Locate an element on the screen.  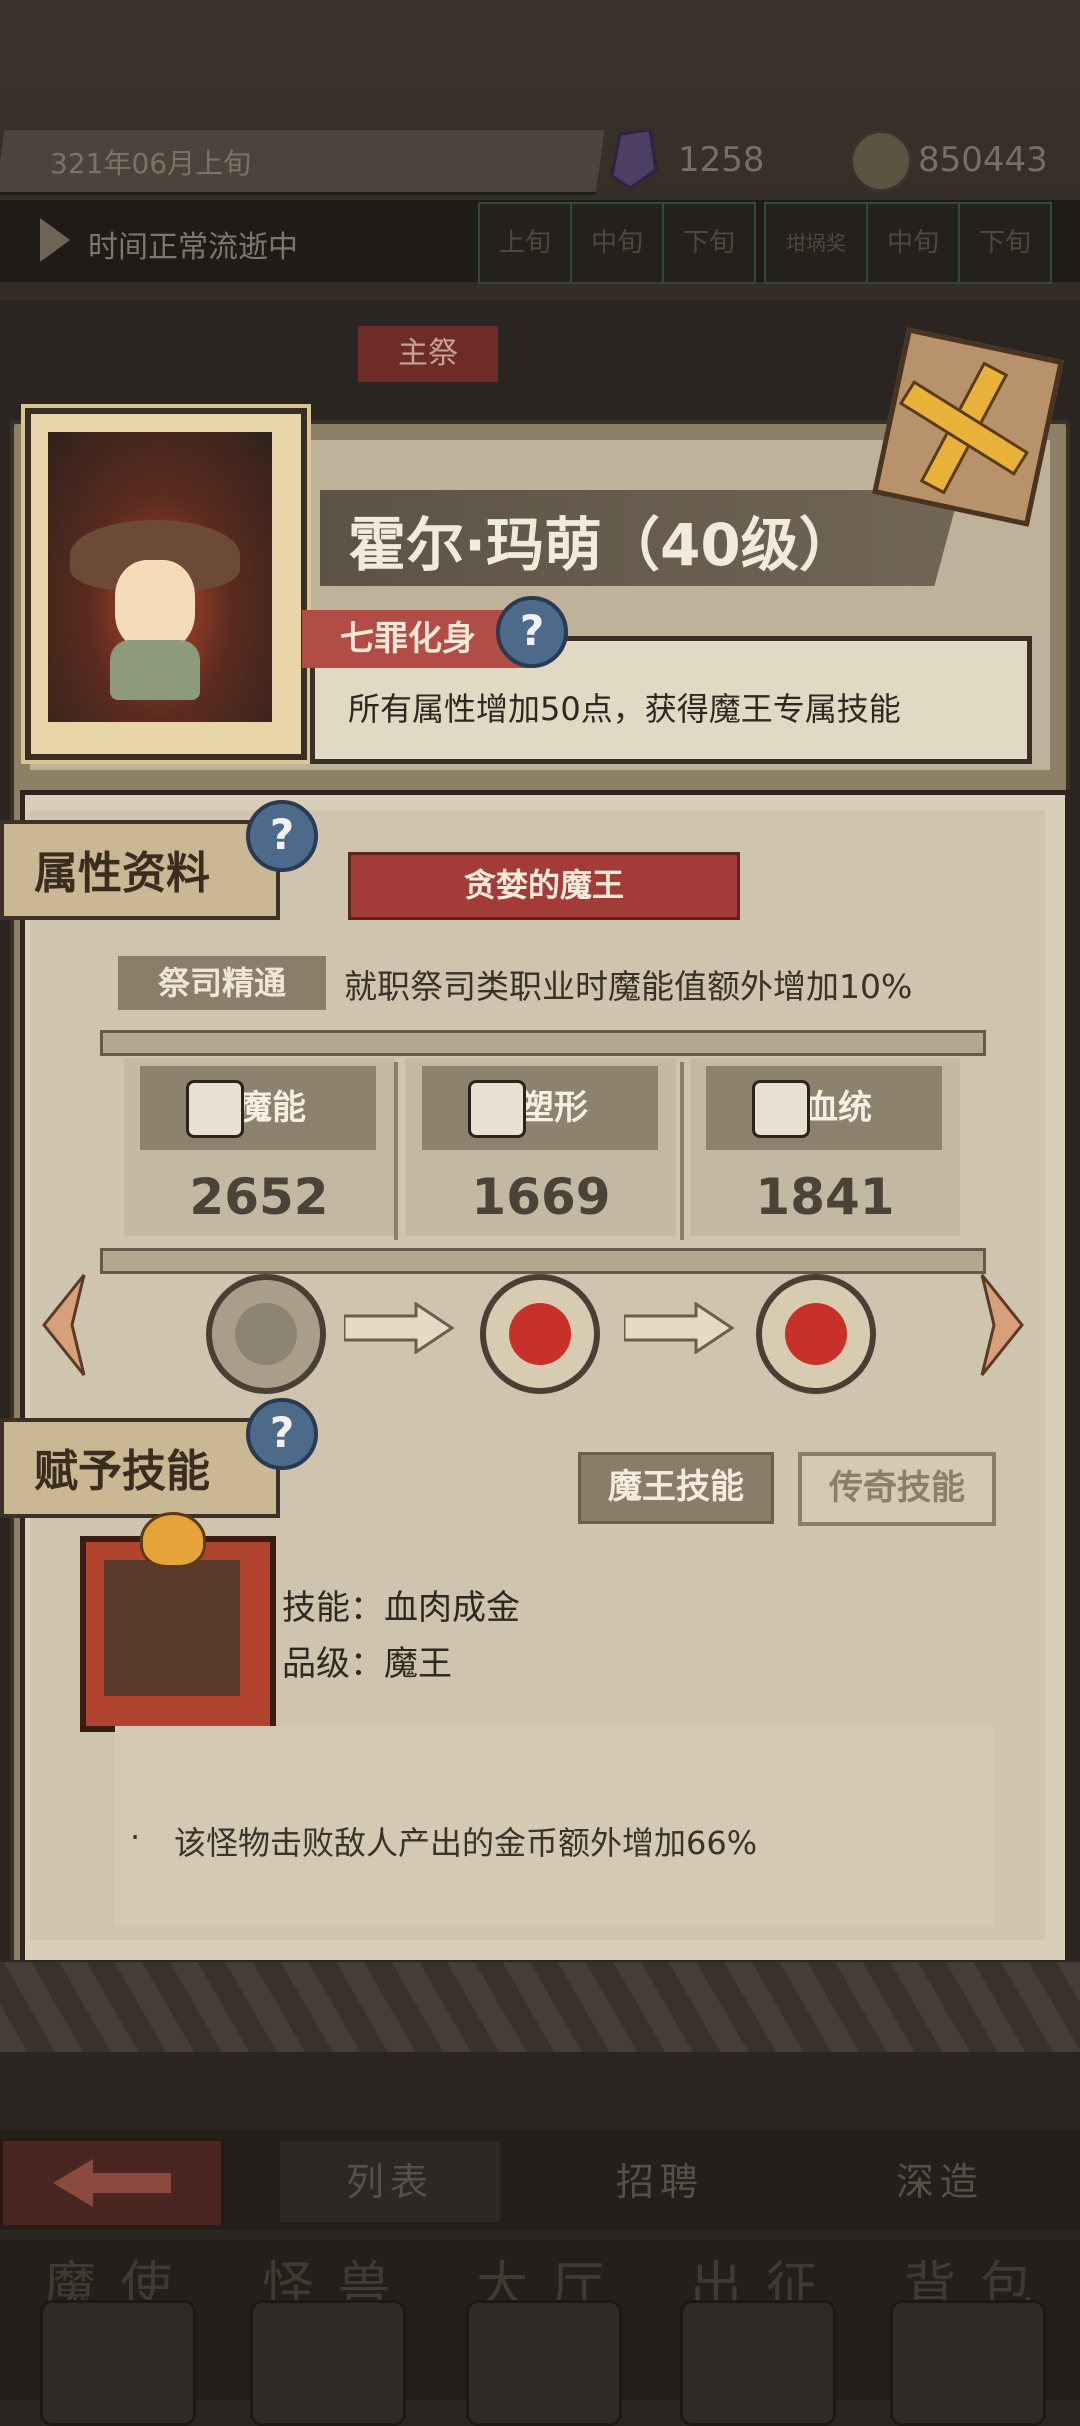
back-arrow-icon is located at coordinates (112, 2183).